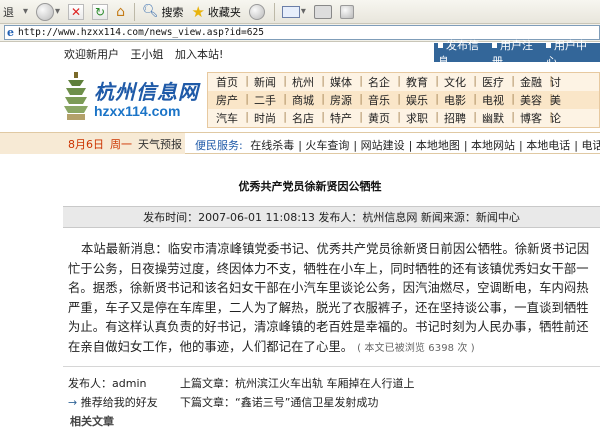  I want to click on service-link: 网站建设, so click(383, 145).